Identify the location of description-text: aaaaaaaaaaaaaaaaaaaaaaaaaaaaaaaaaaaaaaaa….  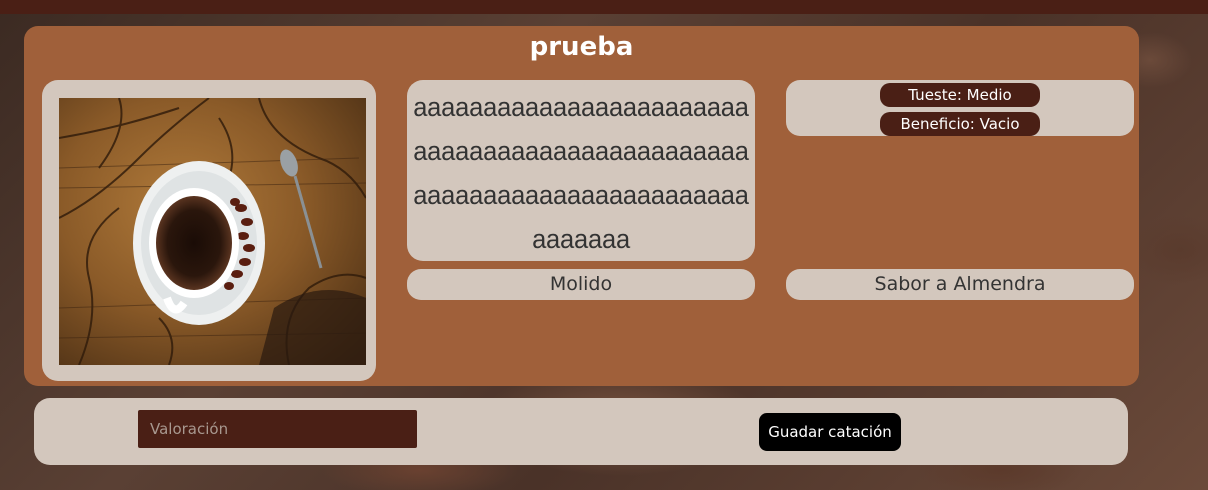
(581, 174).